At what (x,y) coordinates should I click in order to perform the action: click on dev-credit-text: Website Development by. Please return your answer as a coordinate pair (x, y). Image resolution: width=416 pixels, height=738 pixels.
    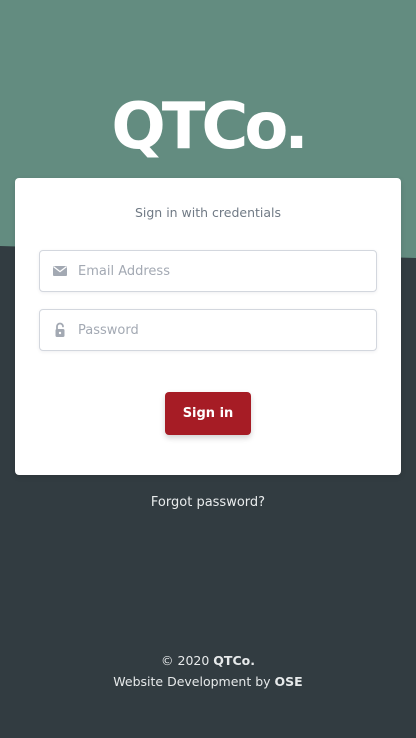
    Looking at the image, I should click on (192, 681).